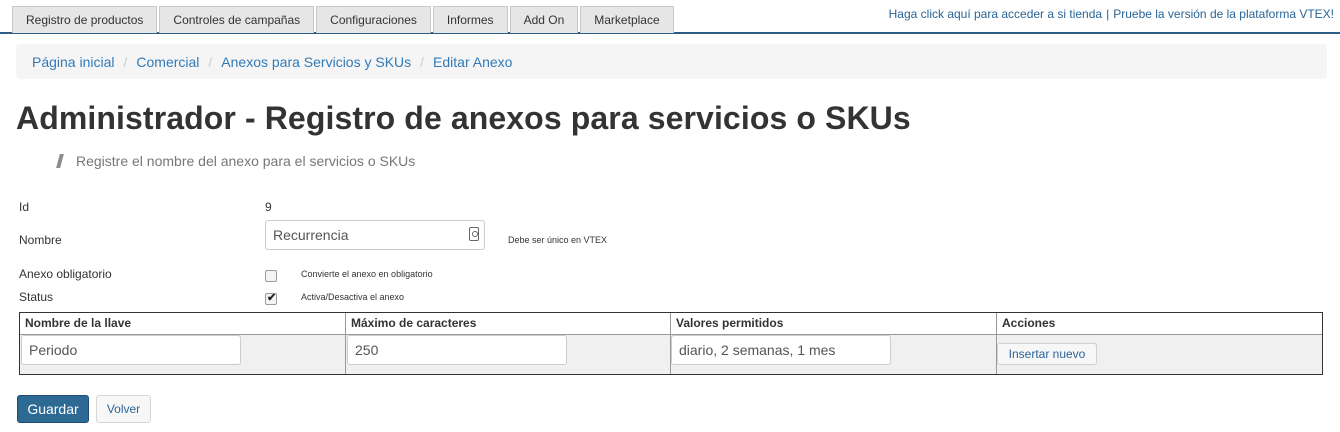  I want to click on tab-add-on: Add On, so click(544, 19).